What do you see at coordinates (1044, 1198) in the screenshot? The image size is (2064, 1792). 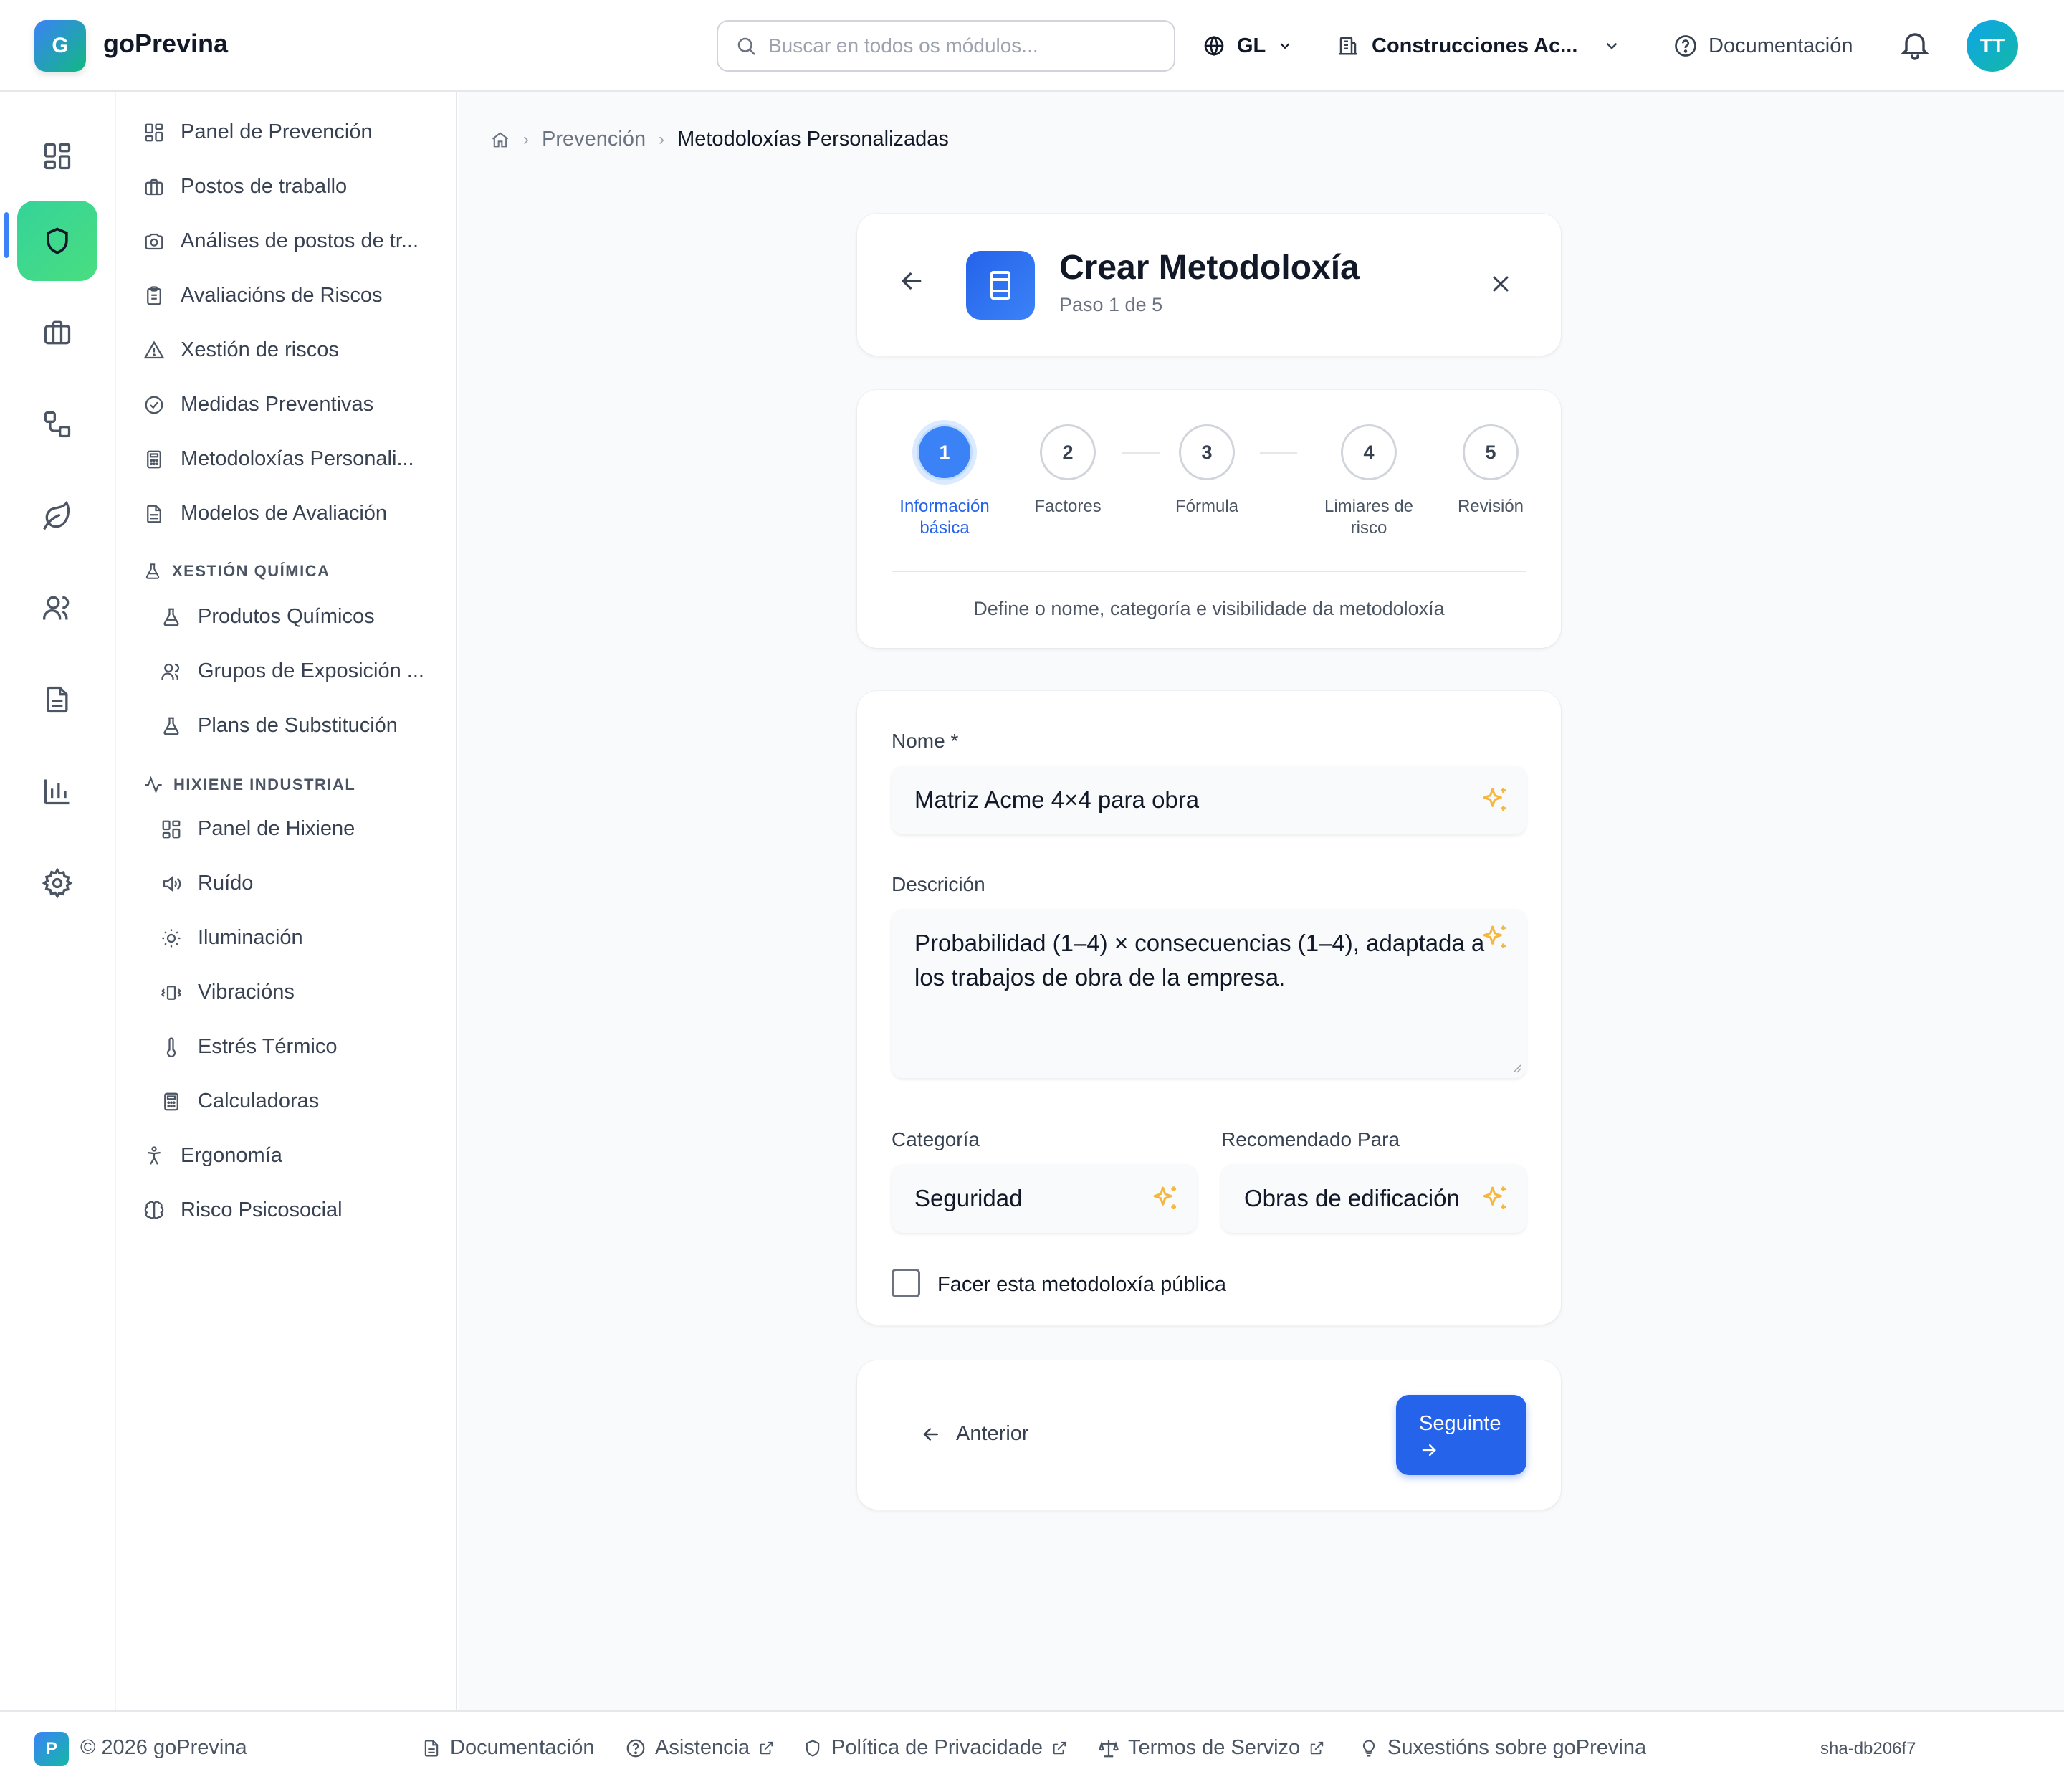 I see `category-field: Seguridad` at bounding box center [1044, 1198].